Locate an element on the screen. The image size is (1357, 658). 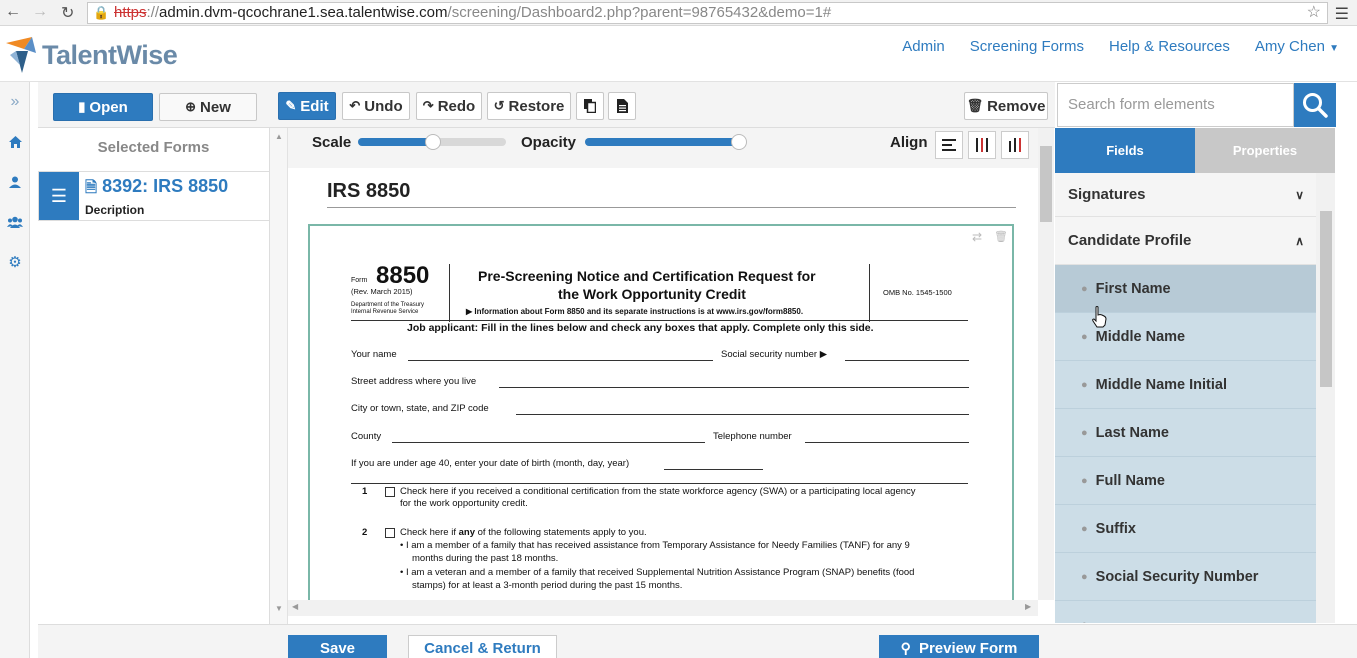
user-icon is located at coordinates (15, 182).